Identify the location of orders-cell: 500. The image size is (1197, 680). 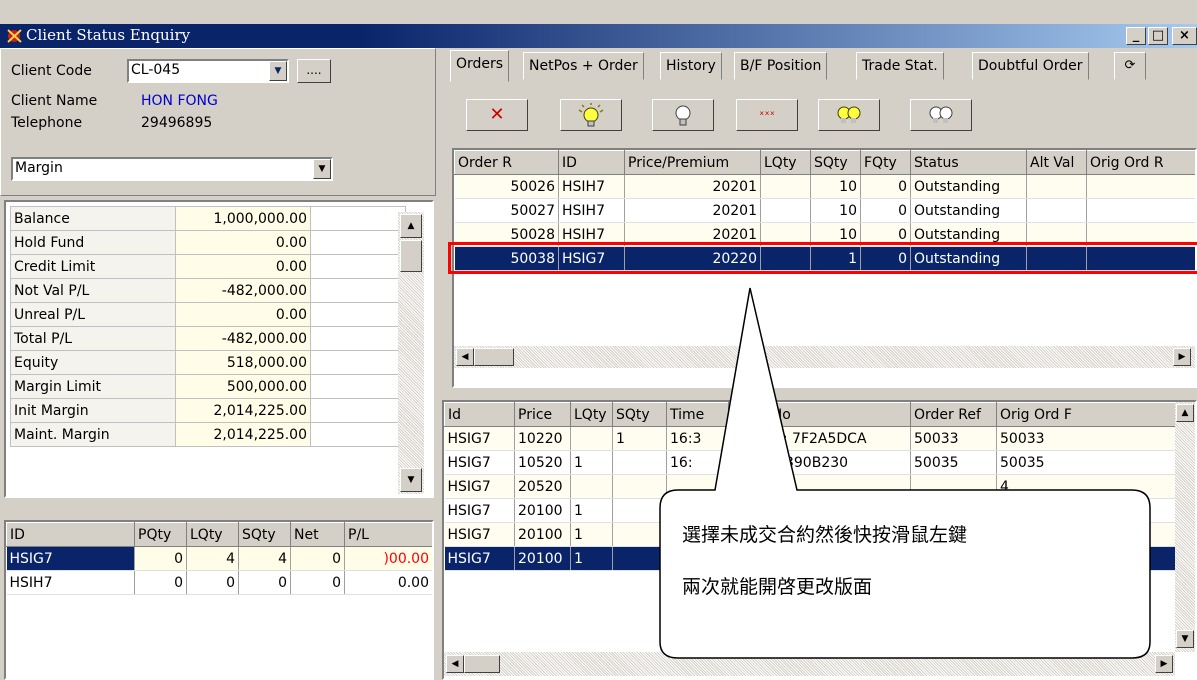
(1140, 210).